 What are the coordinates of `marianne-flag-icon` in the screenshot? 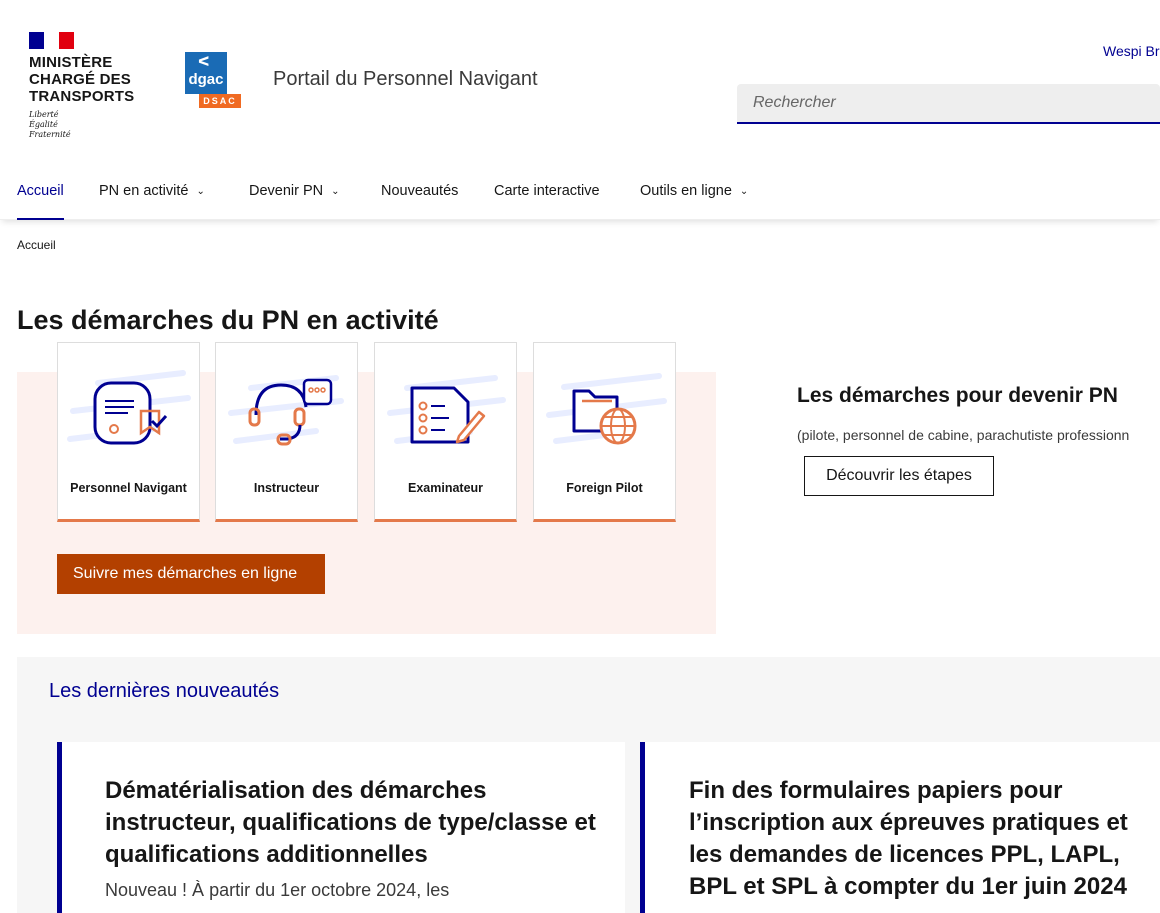 It's located at (51, 40).